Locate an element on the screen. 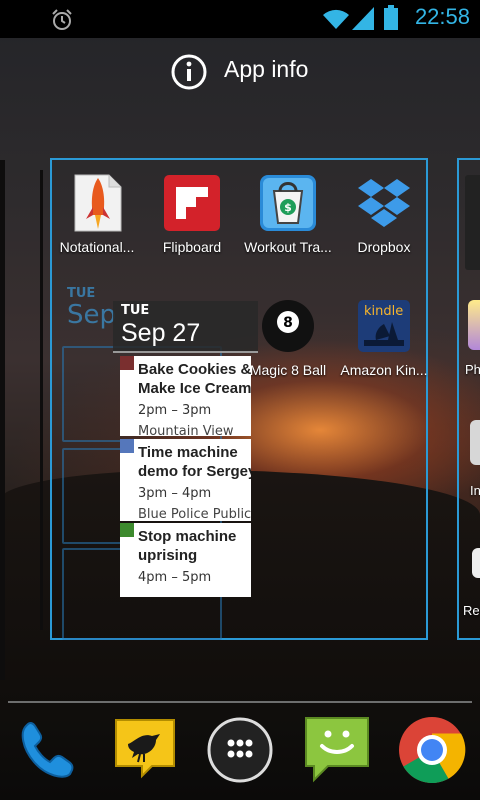 This screenshot has width=480, height=800. status-time: 22:58 is located at coordinates (442, 16).